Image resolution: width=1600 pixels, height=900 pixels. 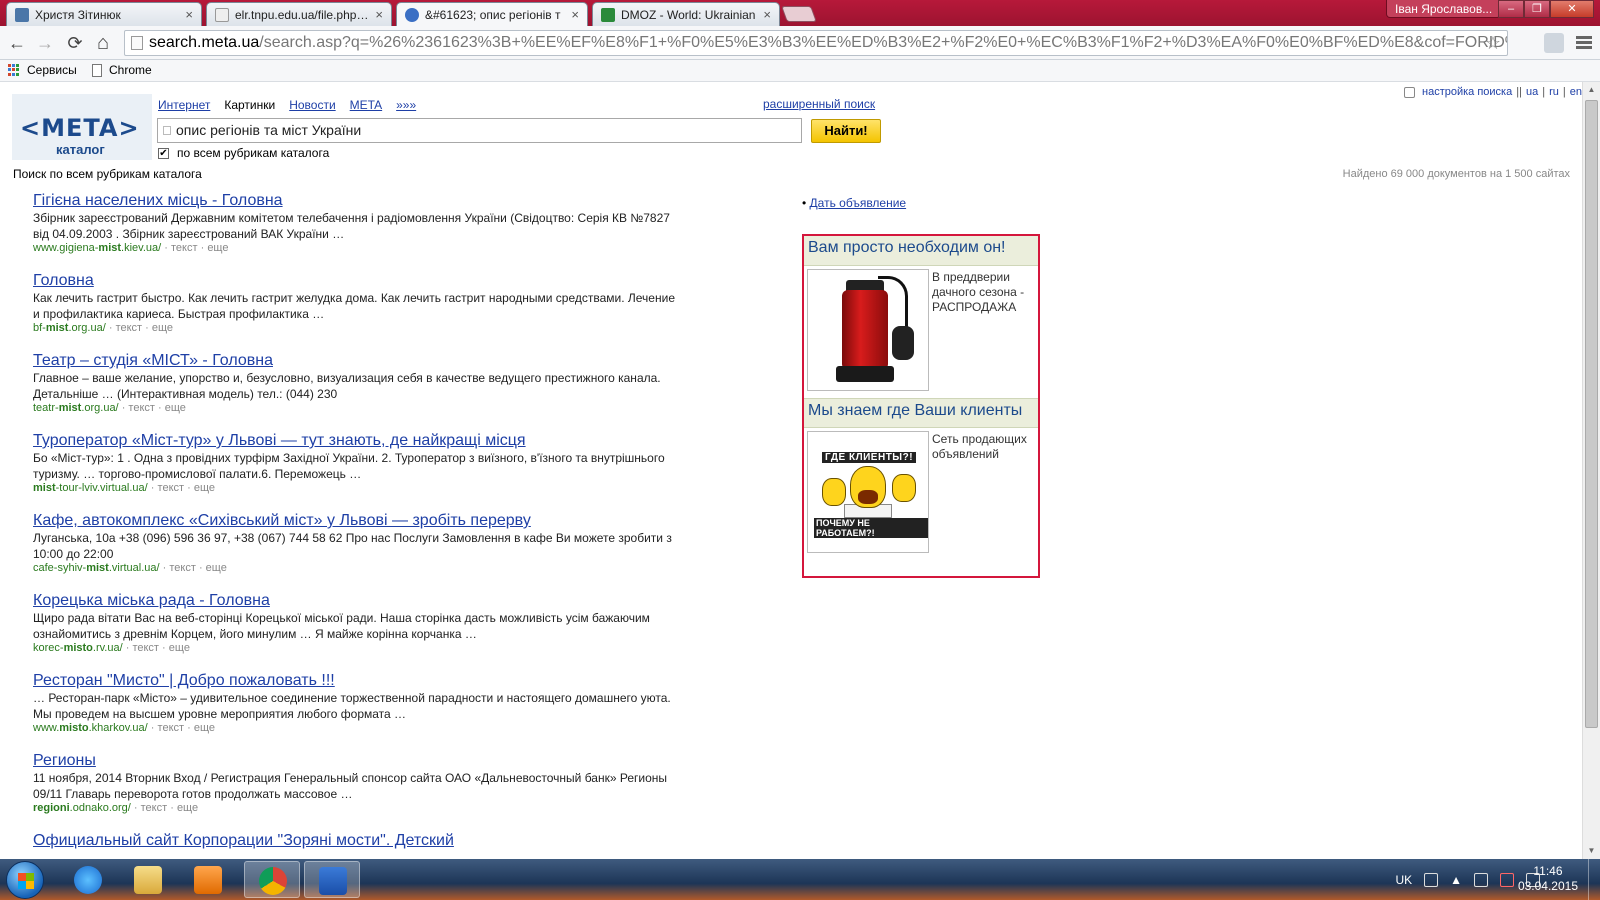 What do you see at coordinates (75, 43) in the screenshot?
I see `reload-icon: ⟳` at bounding box center [75, 43].